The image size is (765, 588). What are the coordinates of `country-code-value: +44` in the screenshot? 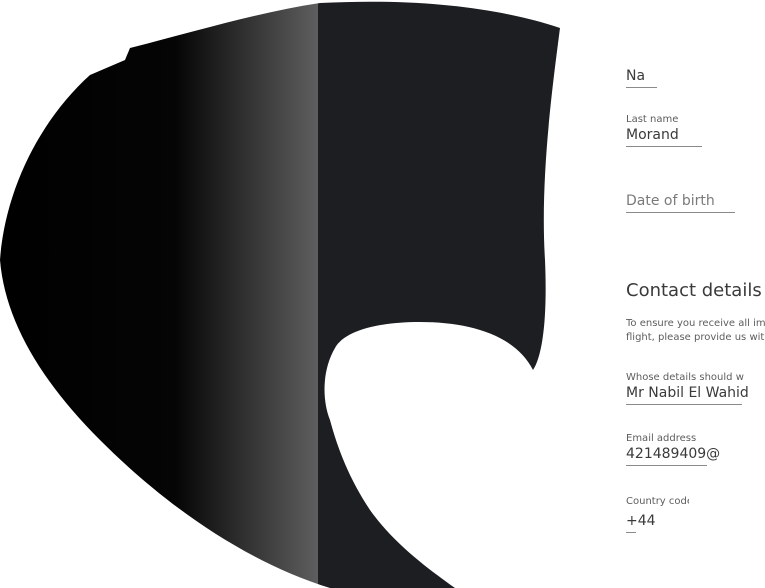 It's located at (641, 521).